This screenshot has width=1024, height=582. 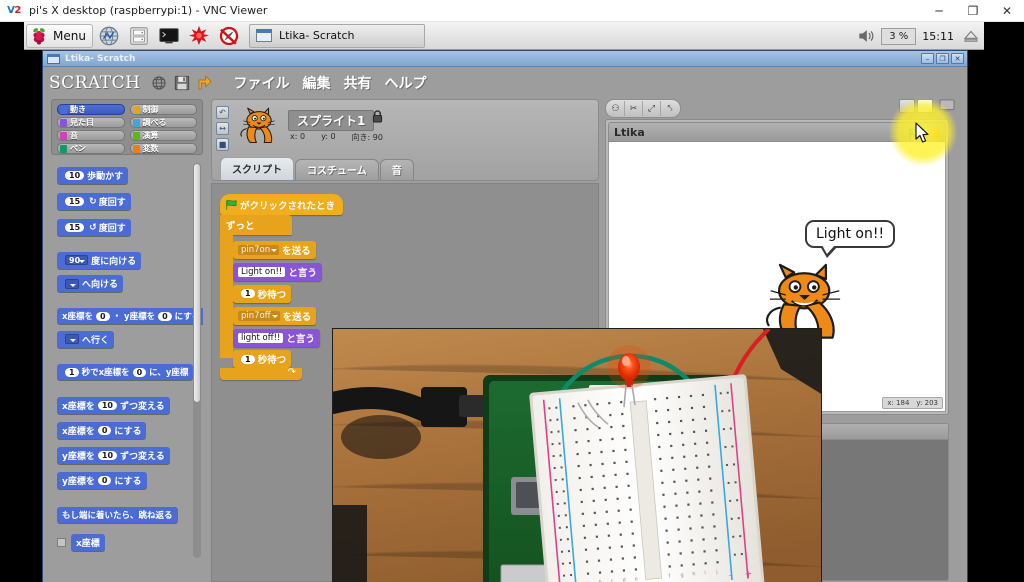 I want to click on palette-scrollbar, so click(x=197, y=360).